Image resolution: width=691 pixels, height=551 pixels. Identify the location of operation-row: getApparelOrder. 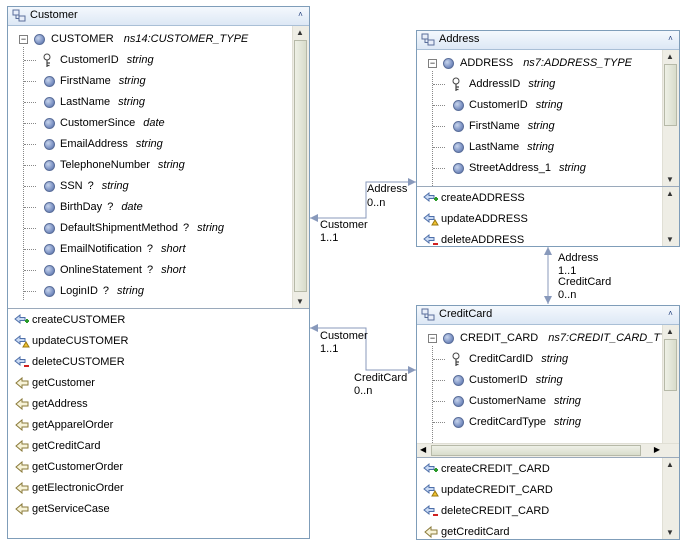
(128, 425).